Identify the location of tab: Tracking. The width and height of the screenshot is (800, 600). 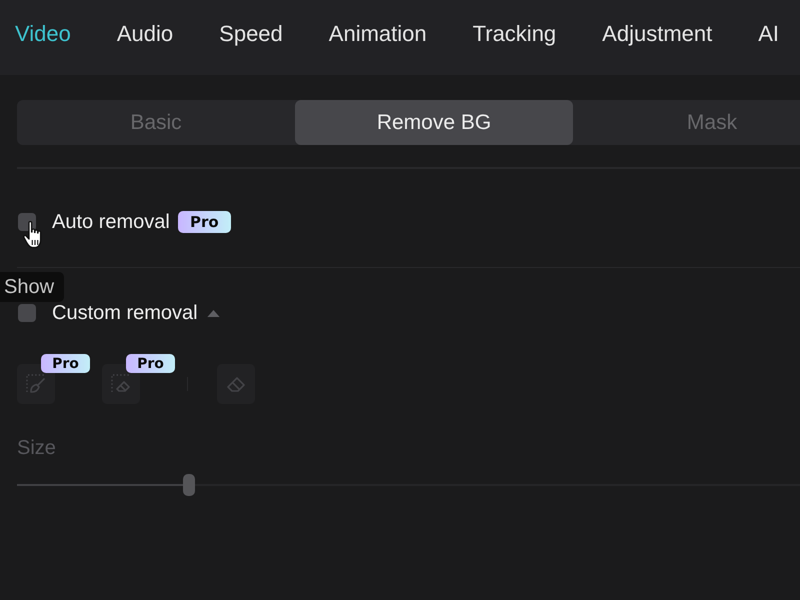
(514, 33).